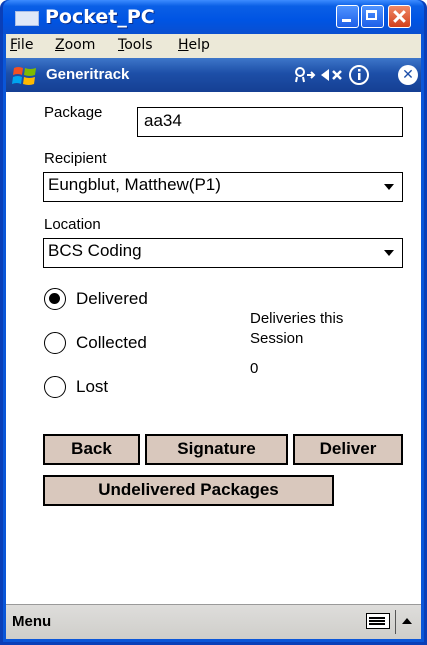 The height and width of the screenshot is (645, 427). What do you see at coordinates (305, 77) in the screenshot?
I see `connectivity-icon` at bounding box center [305, 77].